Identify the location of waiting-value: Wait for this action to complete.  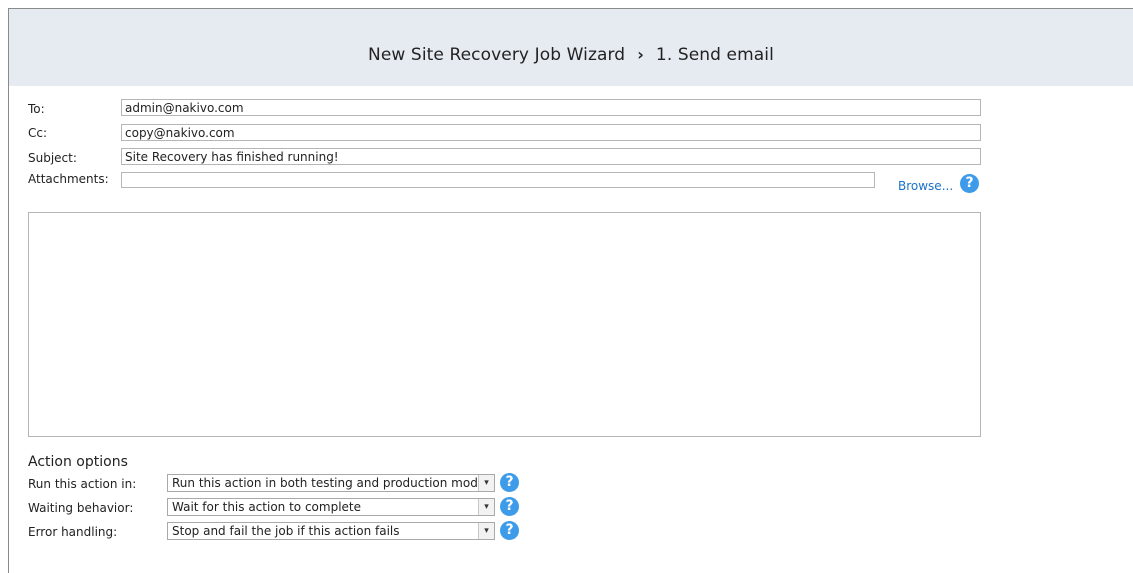
(266, 507).